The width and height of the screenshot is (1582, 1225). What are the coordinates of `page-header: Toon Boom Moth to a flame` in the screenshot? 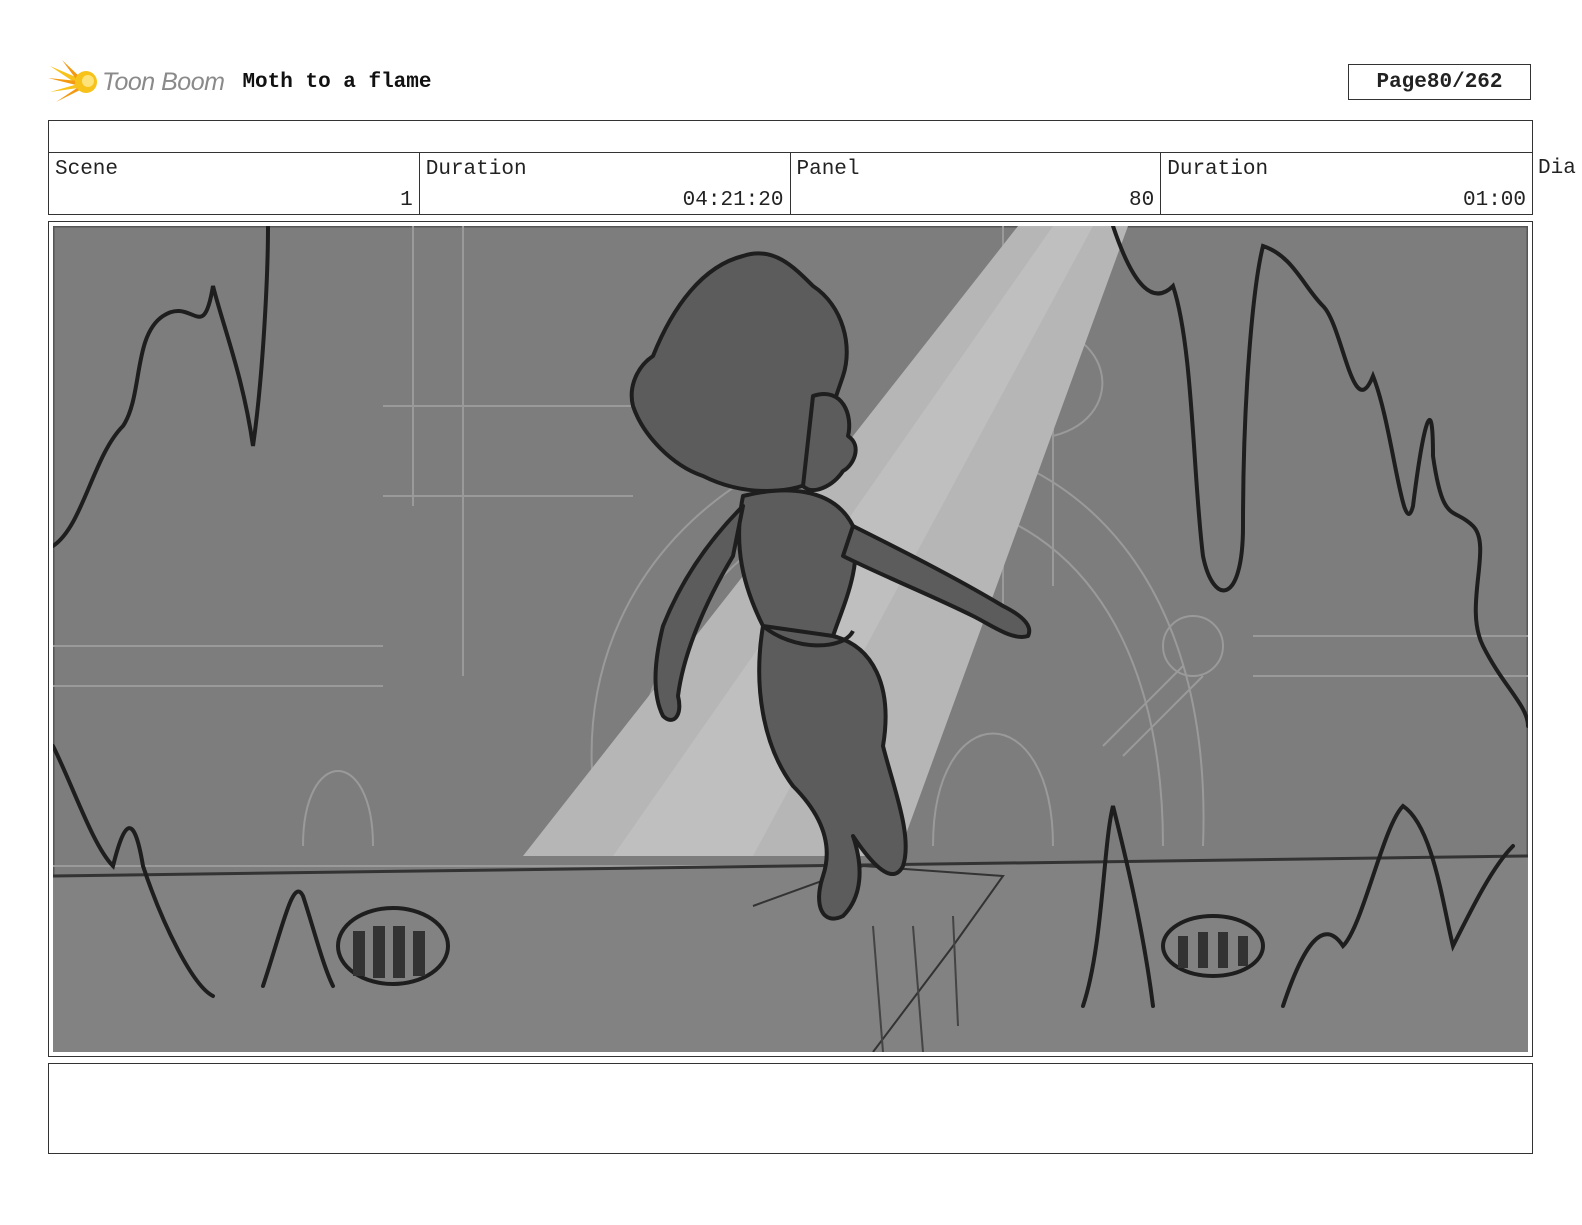 It's located at (239, 82).